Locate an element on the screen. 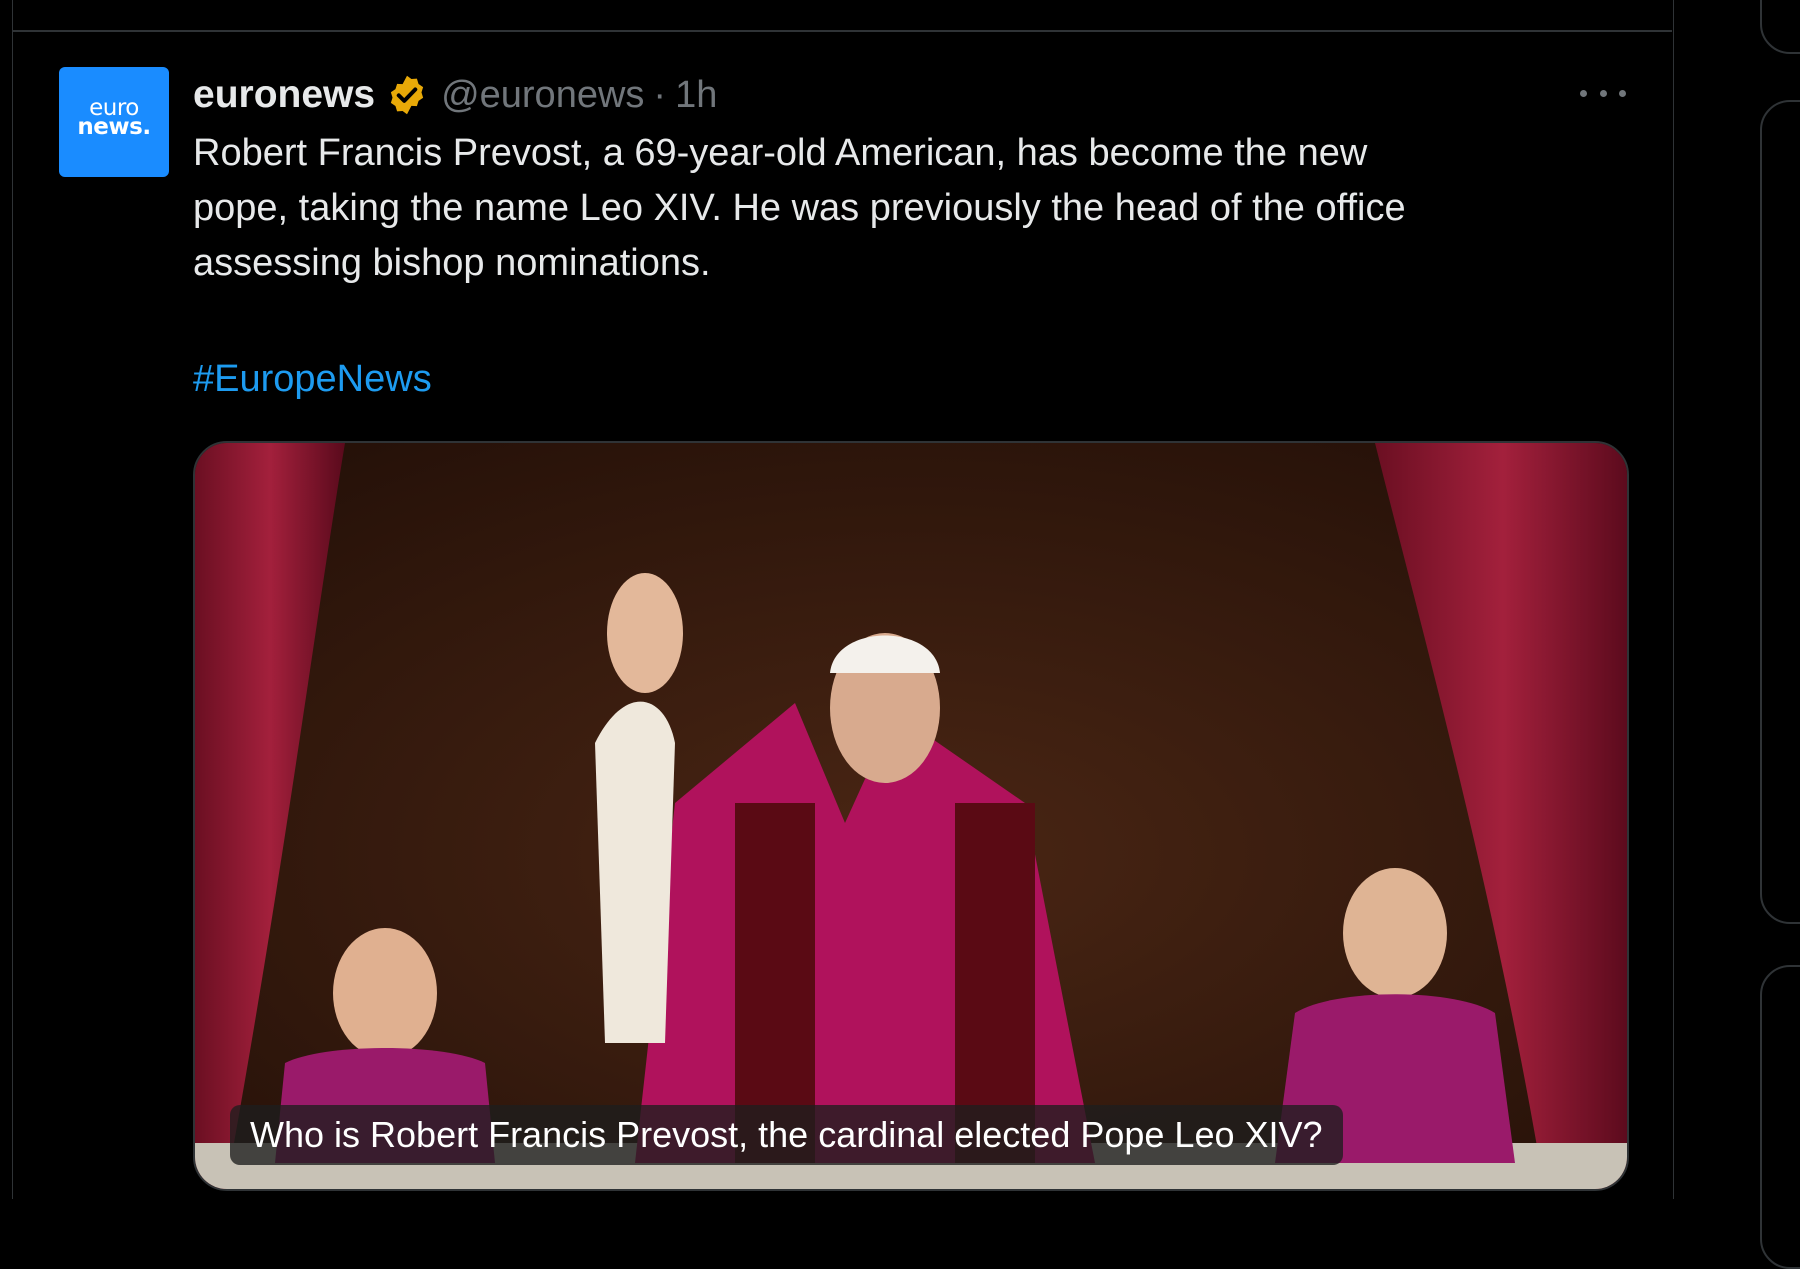  right-person-face is located at coordinates (1395, 933).